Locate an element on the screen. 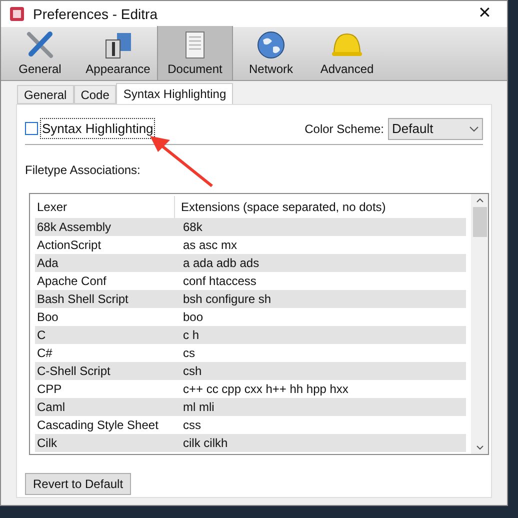 Image resolution: width=518 pixels, height=518 pixels. color-scheme-dropdown: Default is located at coordinates (435, 129).